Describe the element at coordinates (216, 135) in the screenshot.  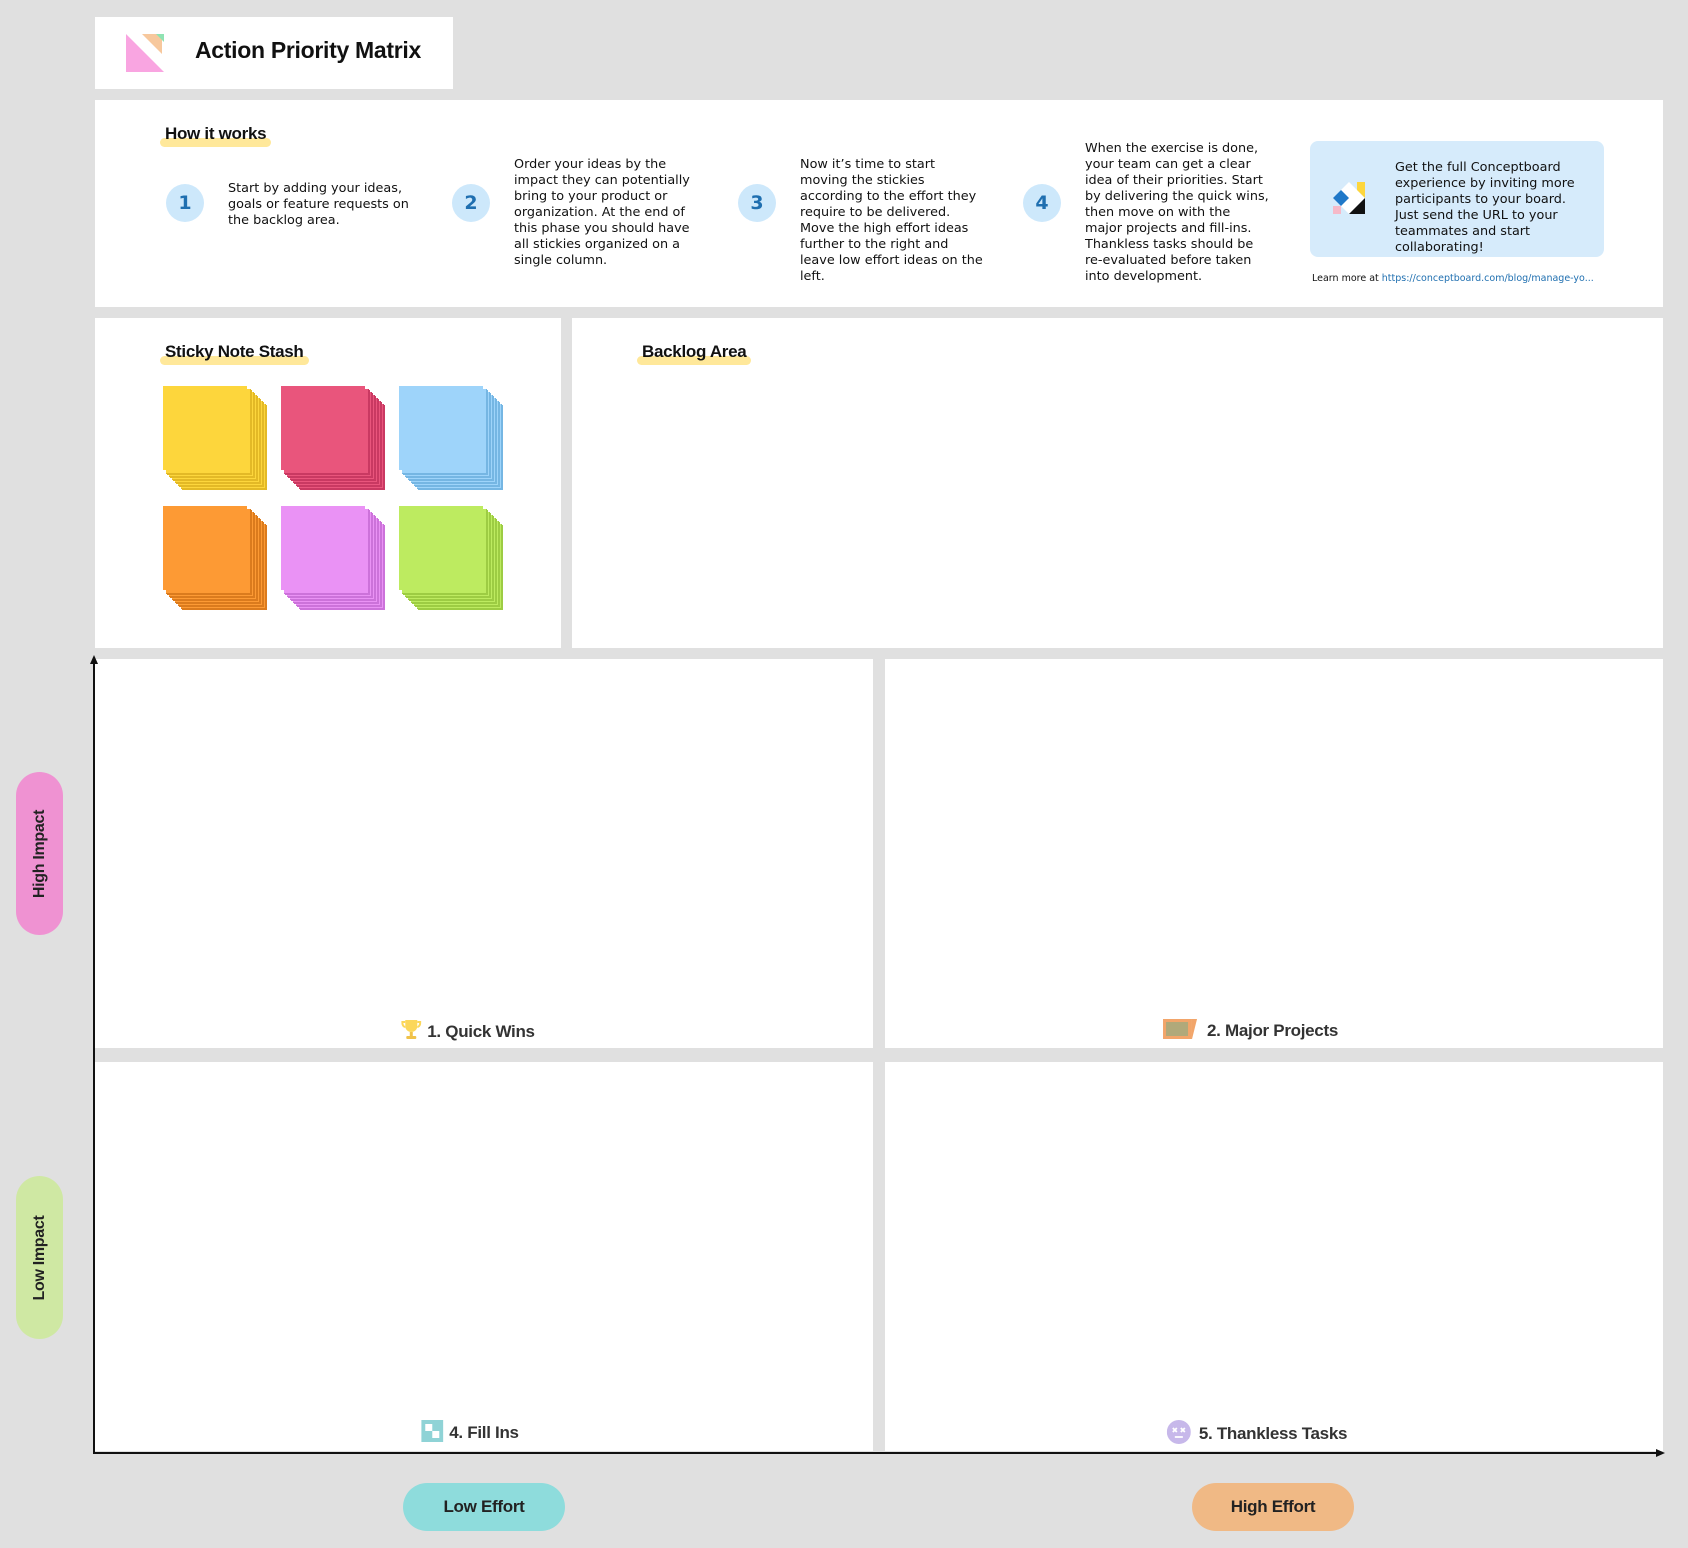
I see `how-it-works-heading: How it works` at that location.